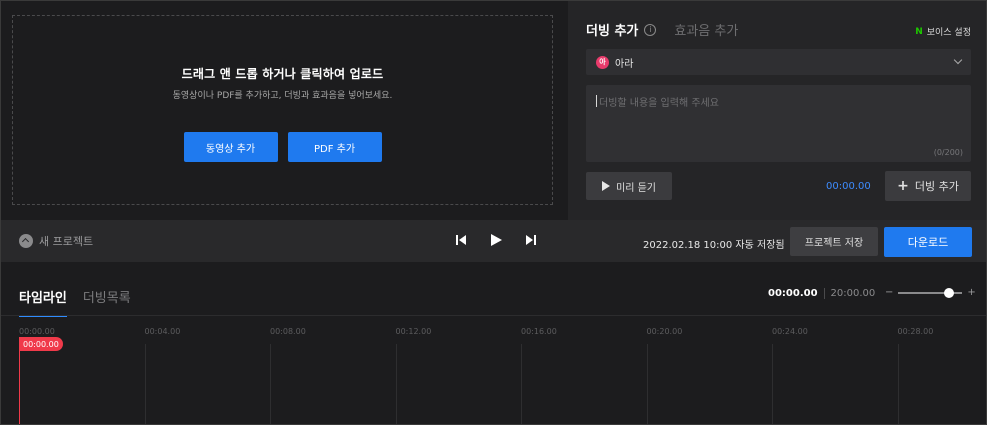 The image size is (987, 425). Describe the element at coordinates (75, 302) in the screenshot. I see `timeline-tabs: 타임라인 더빙목록` at that location.